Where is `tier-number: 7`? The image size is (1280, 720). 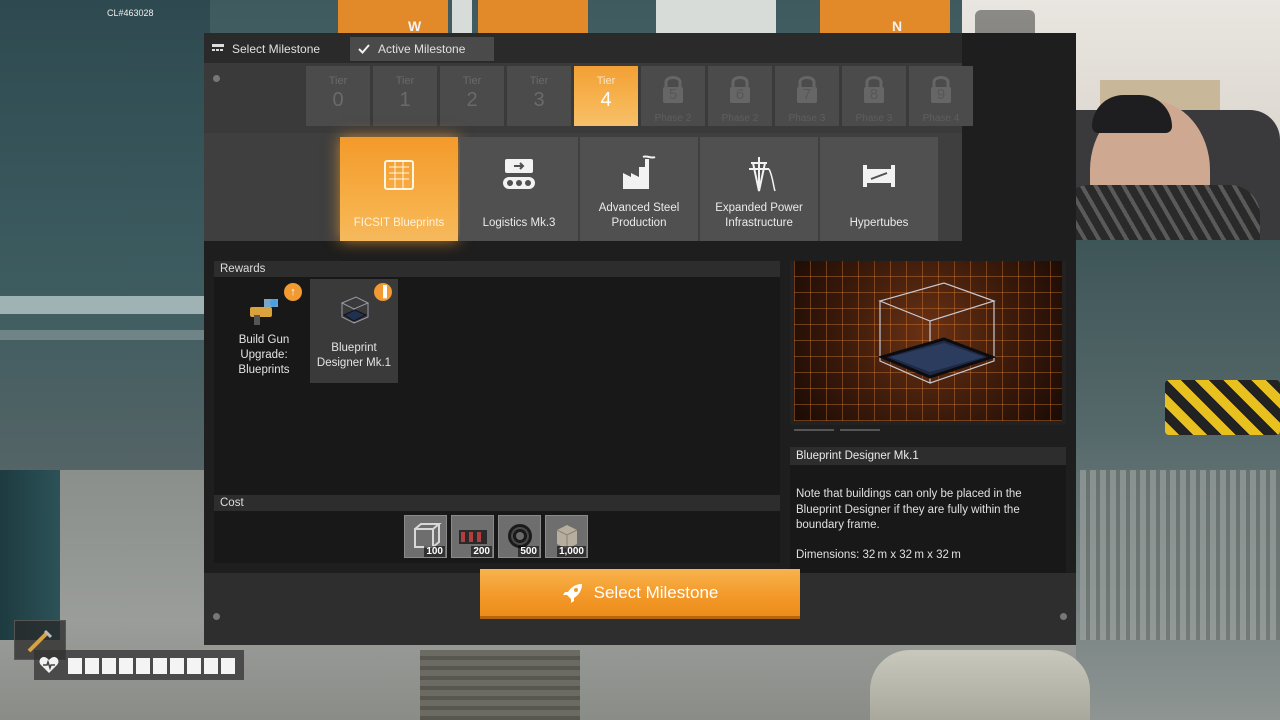 tier-number: 7 is located at coordinates (807, 94).